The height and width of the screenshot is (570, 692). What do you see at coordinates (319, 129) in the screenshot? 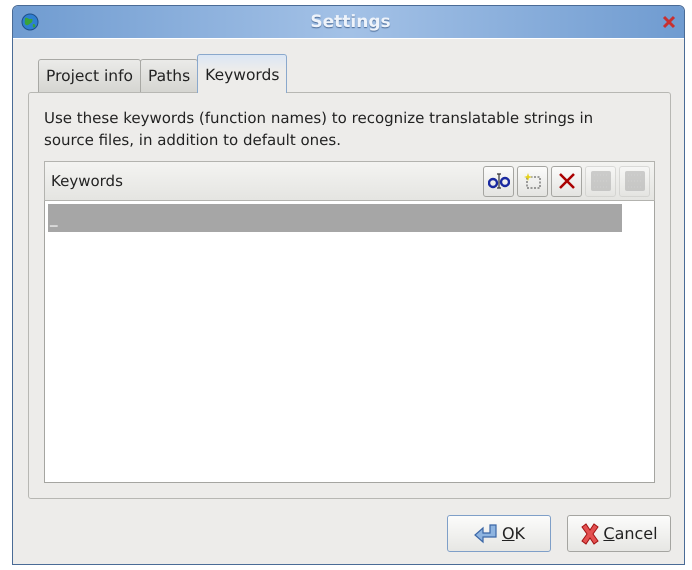
I see `description-text: Use these keywords (function names) to recognize translatable strings in source files, in addition to default ones.` at bounding box center [319, 129].